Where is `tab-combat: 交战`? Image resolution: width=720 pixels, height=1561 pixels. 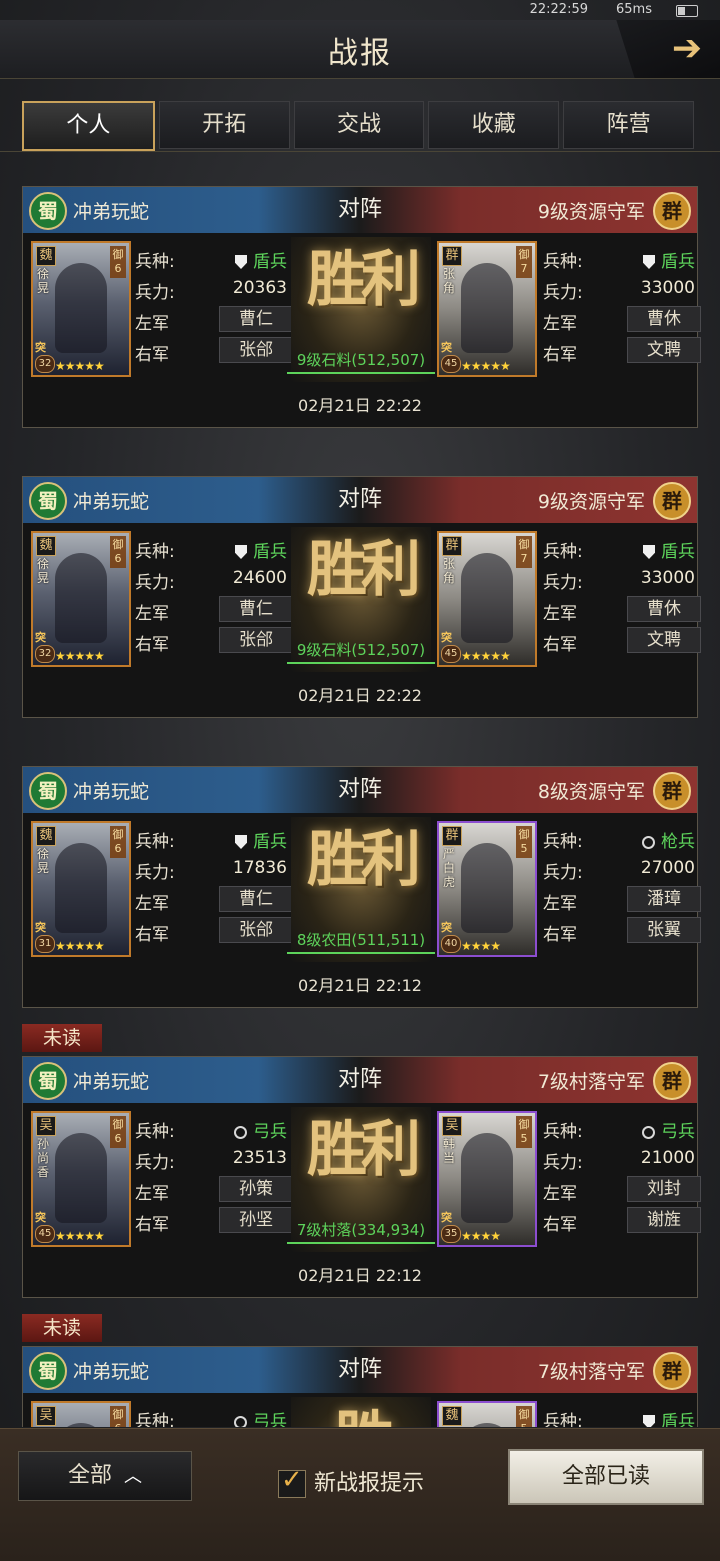
tab-combat: 交战 is located at coordinates (359, 125).